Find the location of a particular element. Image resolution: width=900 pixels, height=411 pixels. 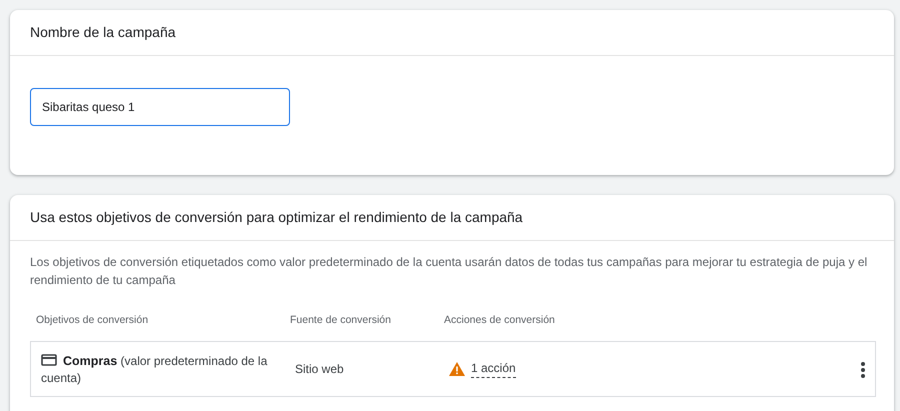

card-title: Usa estos objetivos de conversión para optimizar el rendimiento de la campaña is located at coordinates (452, 218).